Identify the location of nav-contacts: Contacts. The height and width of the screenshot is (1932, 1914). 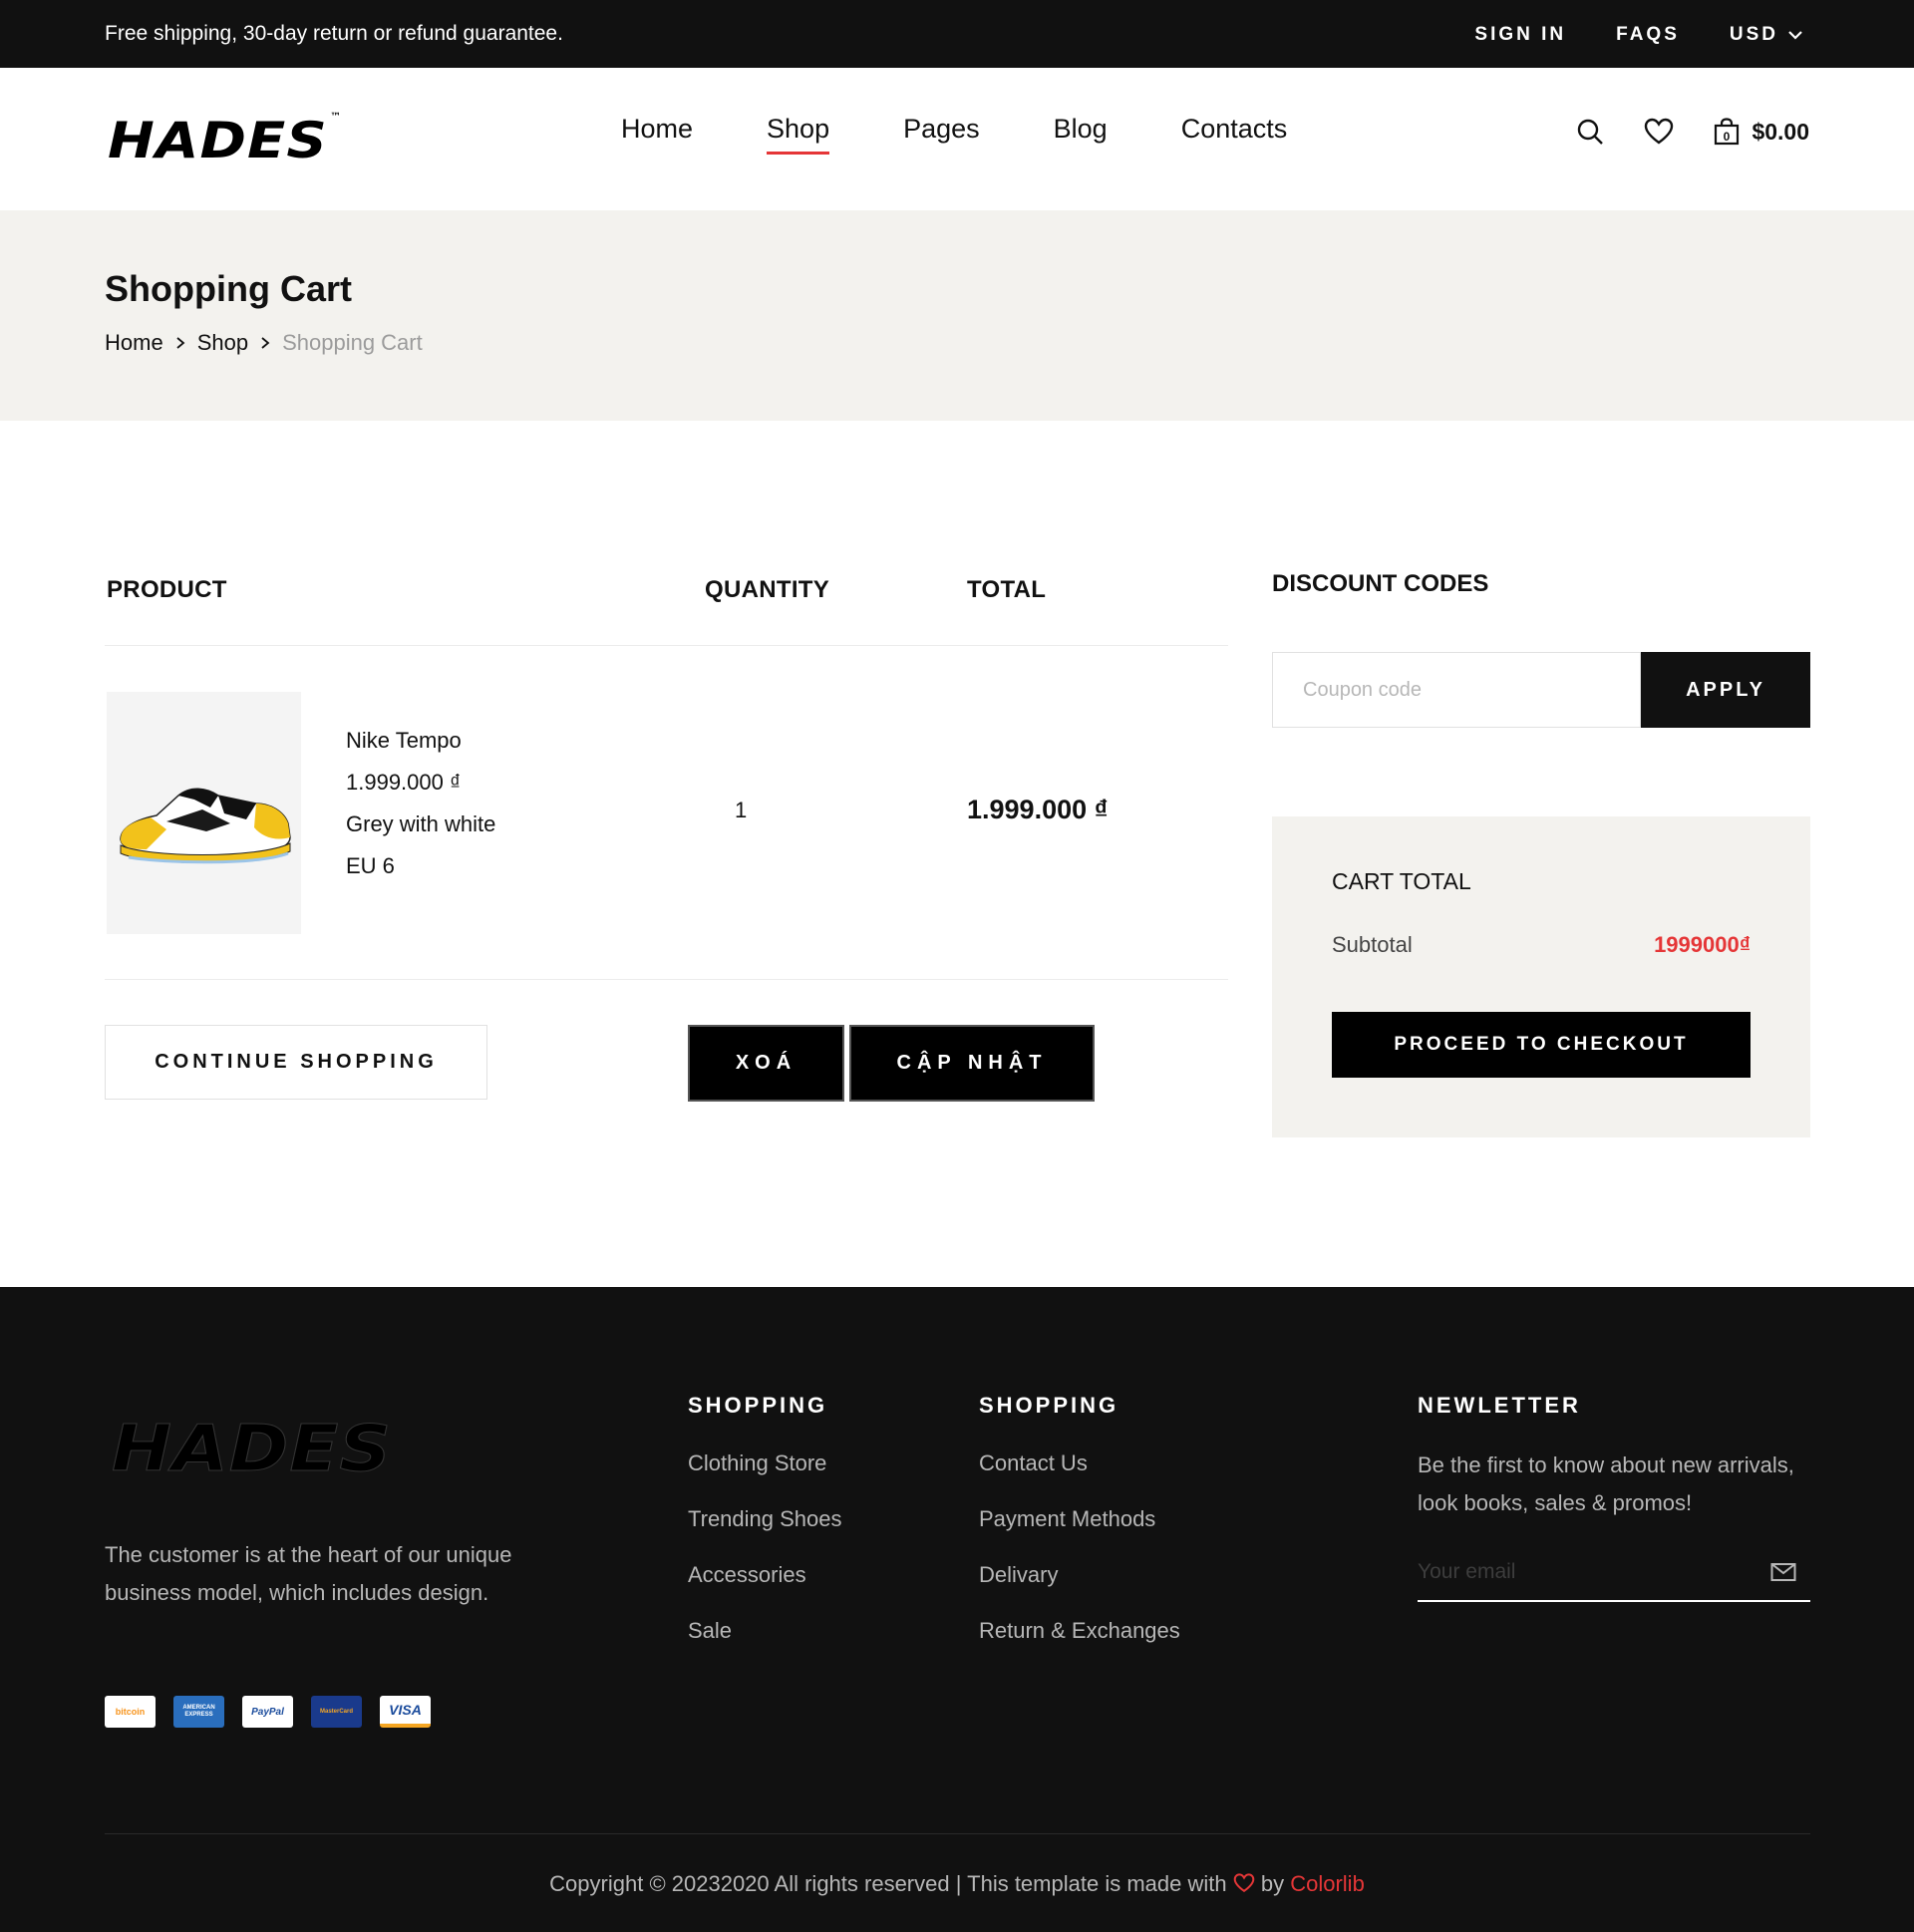
(1234, 134).